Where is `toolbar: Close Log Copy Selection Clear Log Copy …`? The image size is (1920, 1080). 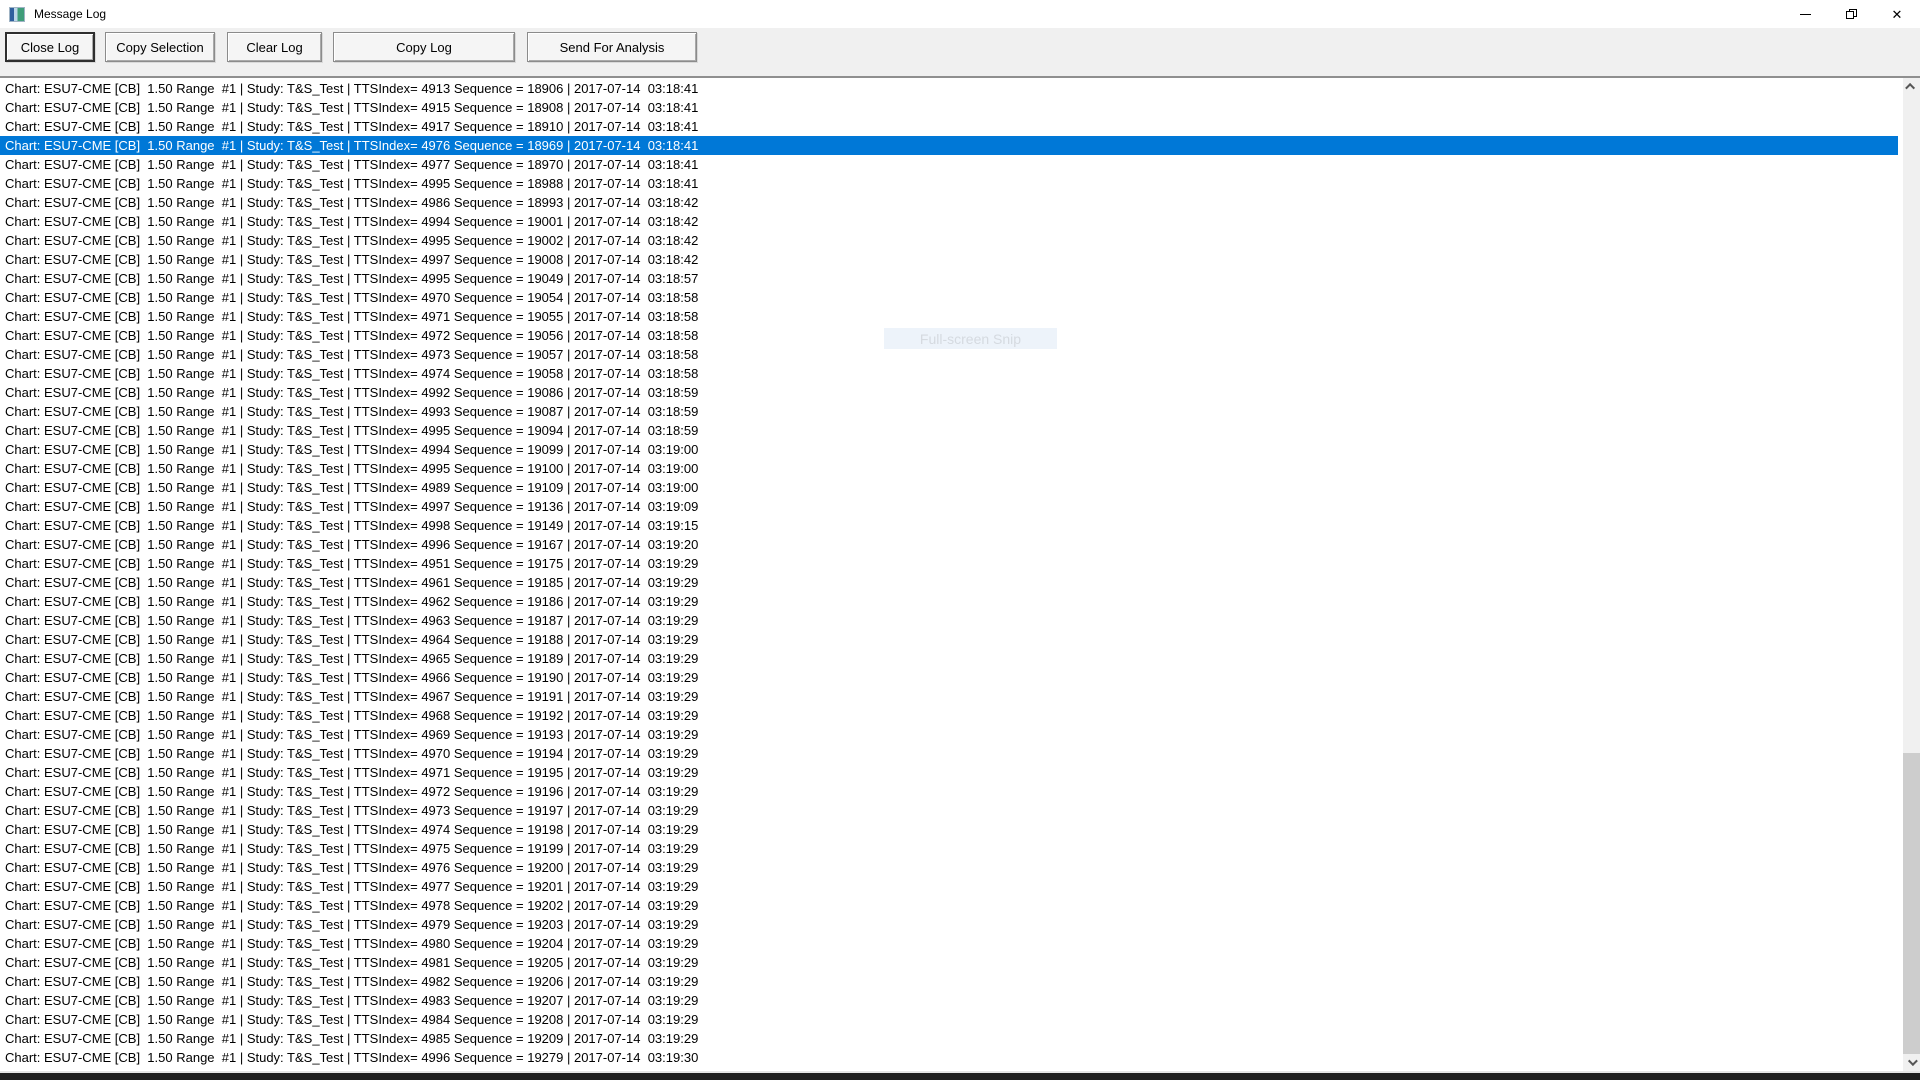
toolbar: Close Log Copy Selection Clear Log Copy … is located at coordinates (960, 52).